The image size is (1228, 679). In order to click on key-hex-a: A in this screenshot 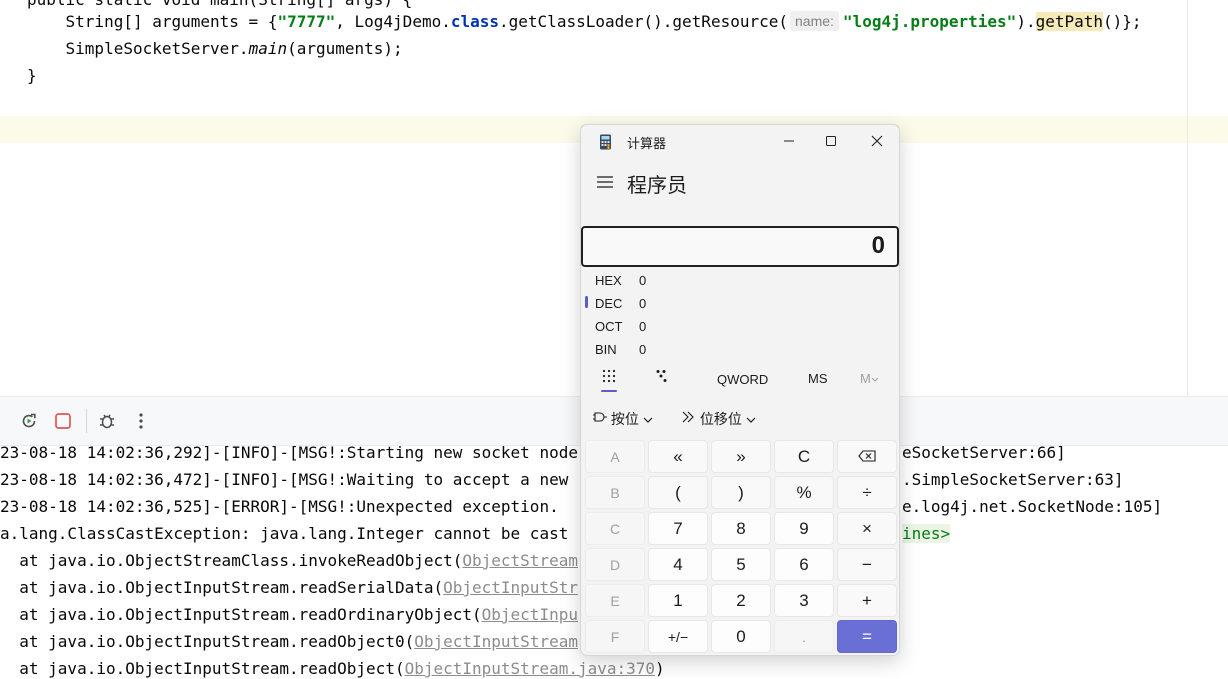, I will do `click(615, 456)`.